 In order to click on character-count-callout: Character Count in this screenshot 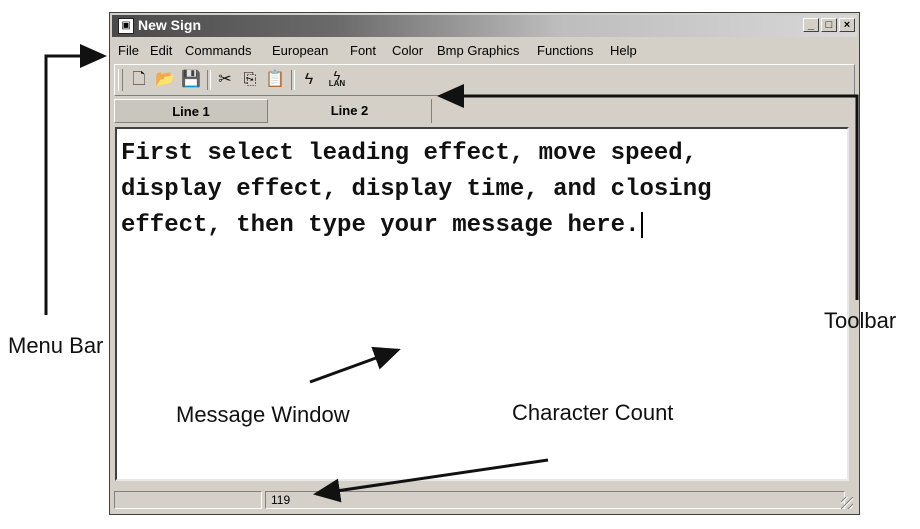, I will do `click(593, 412)`.